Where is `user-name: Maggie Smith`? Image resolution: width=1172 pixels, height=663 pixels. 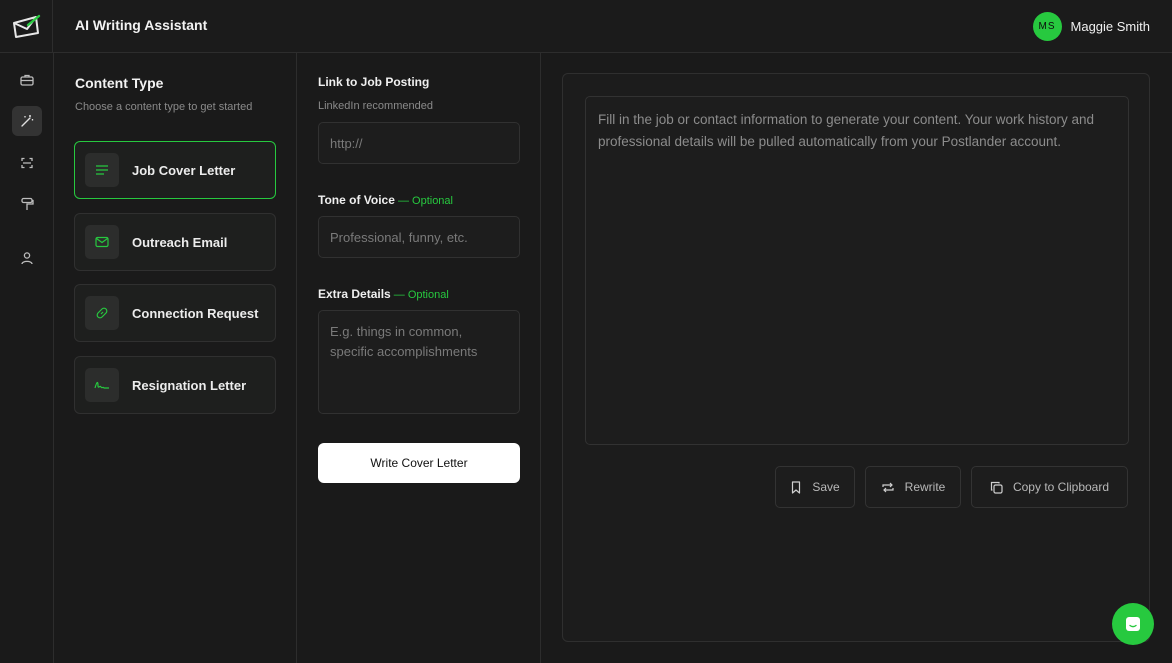
user-name: Maggie Smith is located at coordinates (1110, 26).